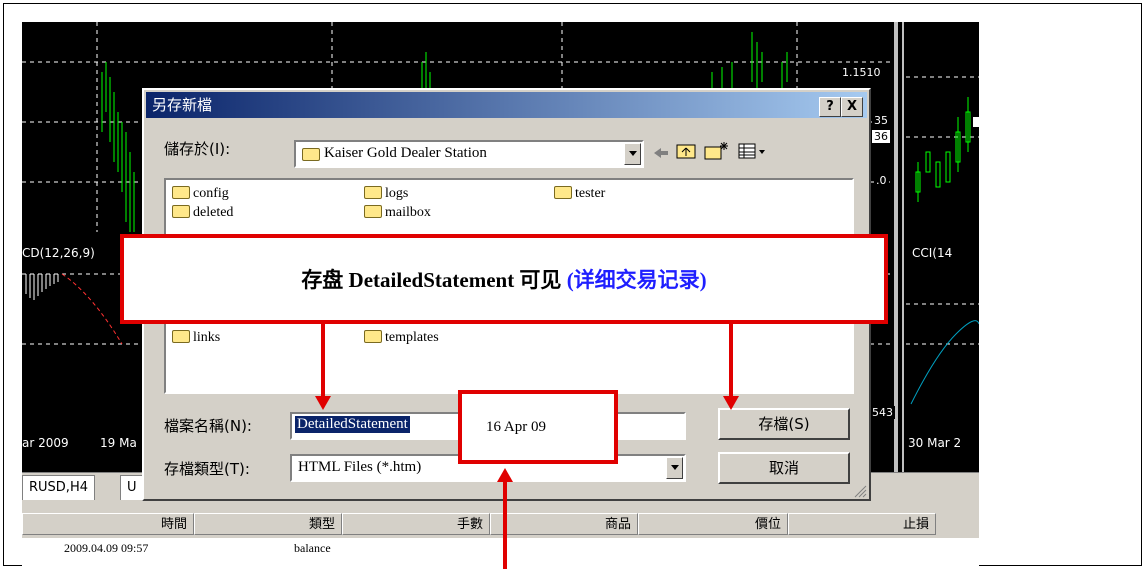 This screenshot has height=569, width=1147. I want to click on filetype-label: 存檔類型(T):, so click(207, 469).